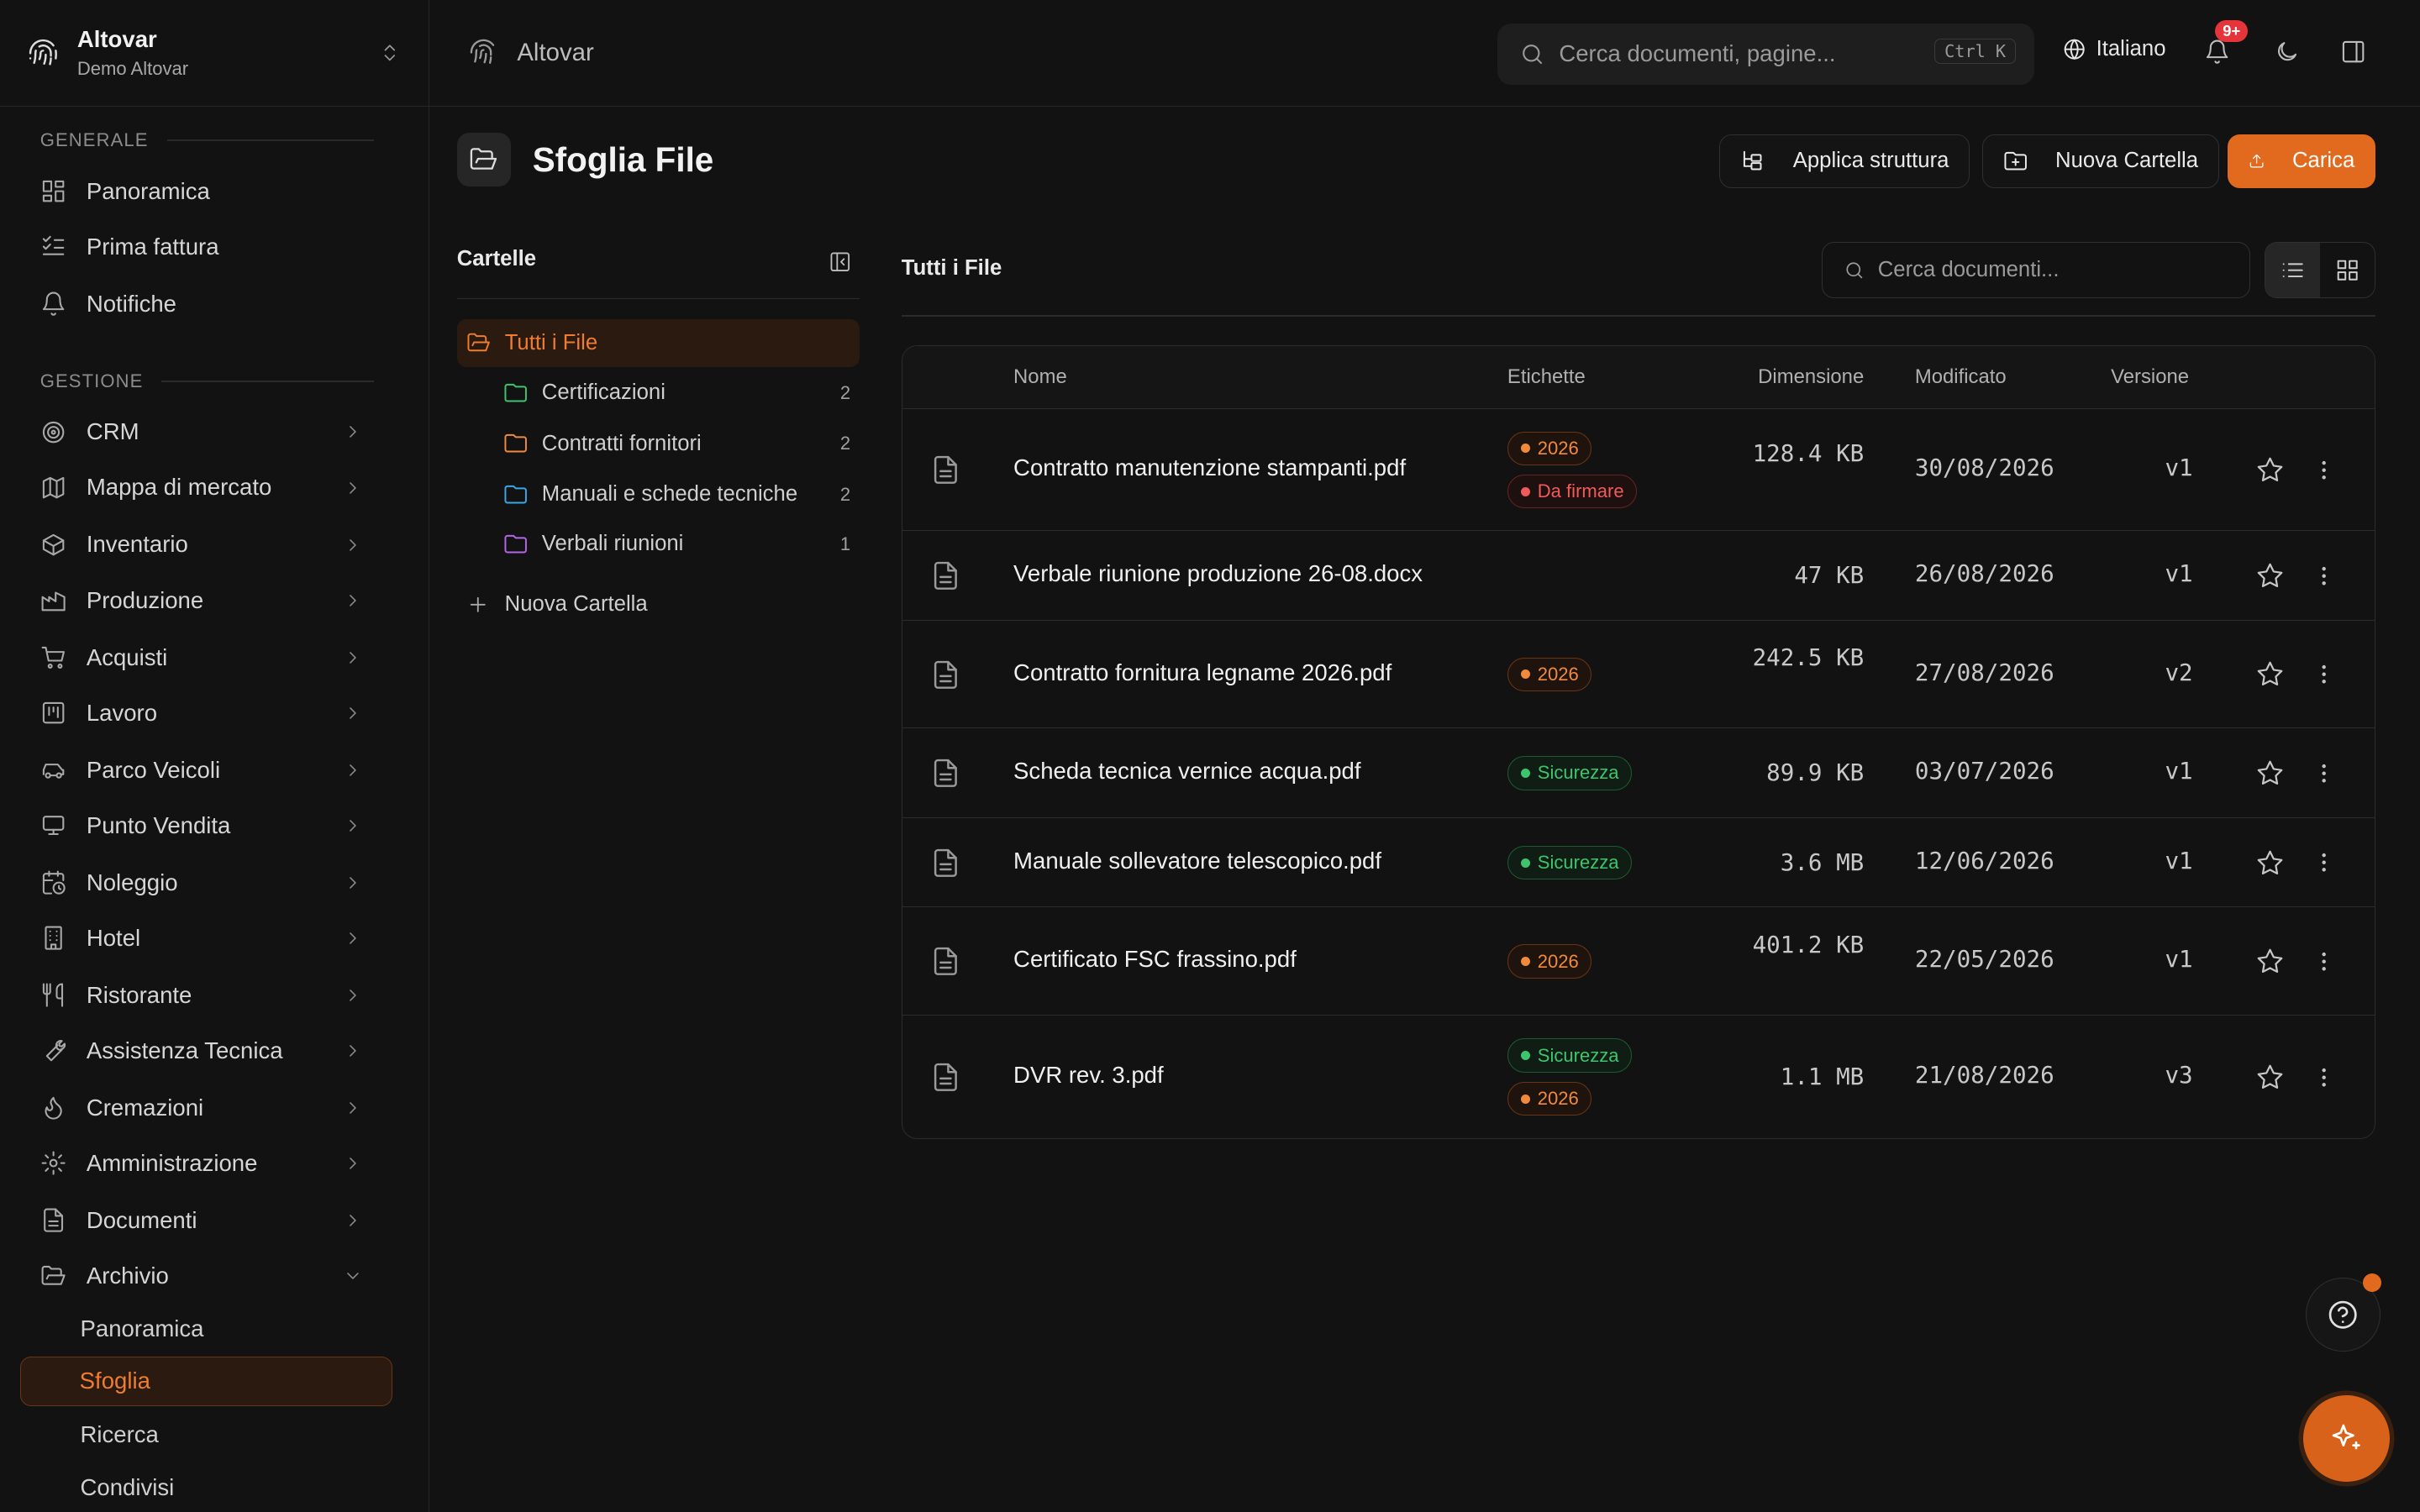 This screenshot has width=2420, height=1512. What do you see at coordinates (214, 53) in the screenshot?
I see `workspace-switcher: Altovar Demo Altovar` at bounding box center [214, 53].